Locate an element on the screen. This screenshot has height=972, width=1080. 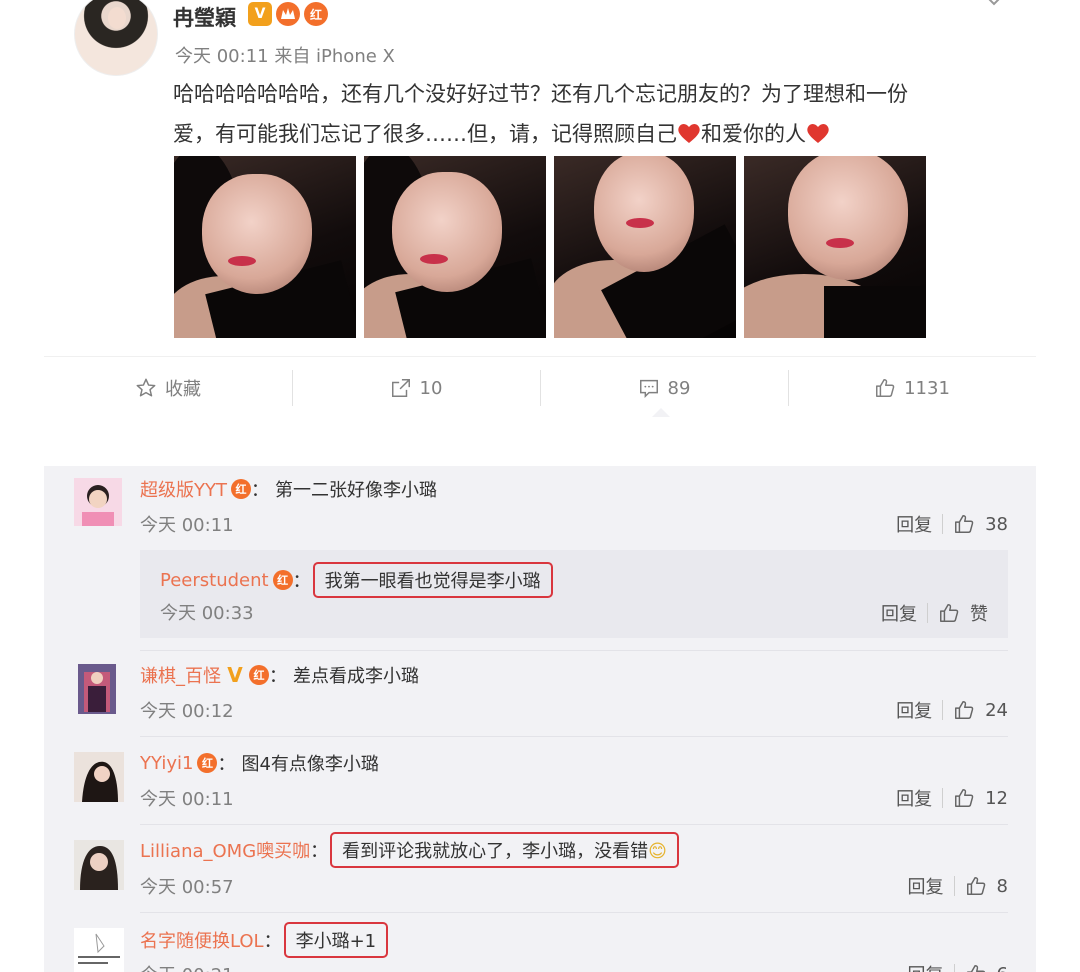
post-text-line-1: 哈哈哈哈哈哈哈，还有几个没好好过节？还有几个忘记朋友的？为了理想和一份 is located at coordinates (540, 94).